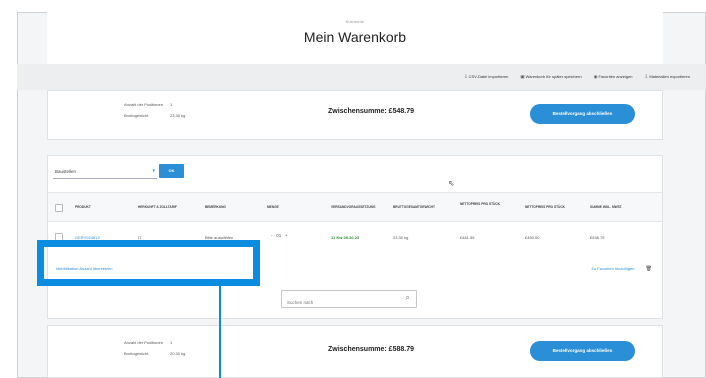 The height and width of the screenshot is (378, 706). I want to click on subtotal: Zwischensumme: £588.79, so click(371, 349).